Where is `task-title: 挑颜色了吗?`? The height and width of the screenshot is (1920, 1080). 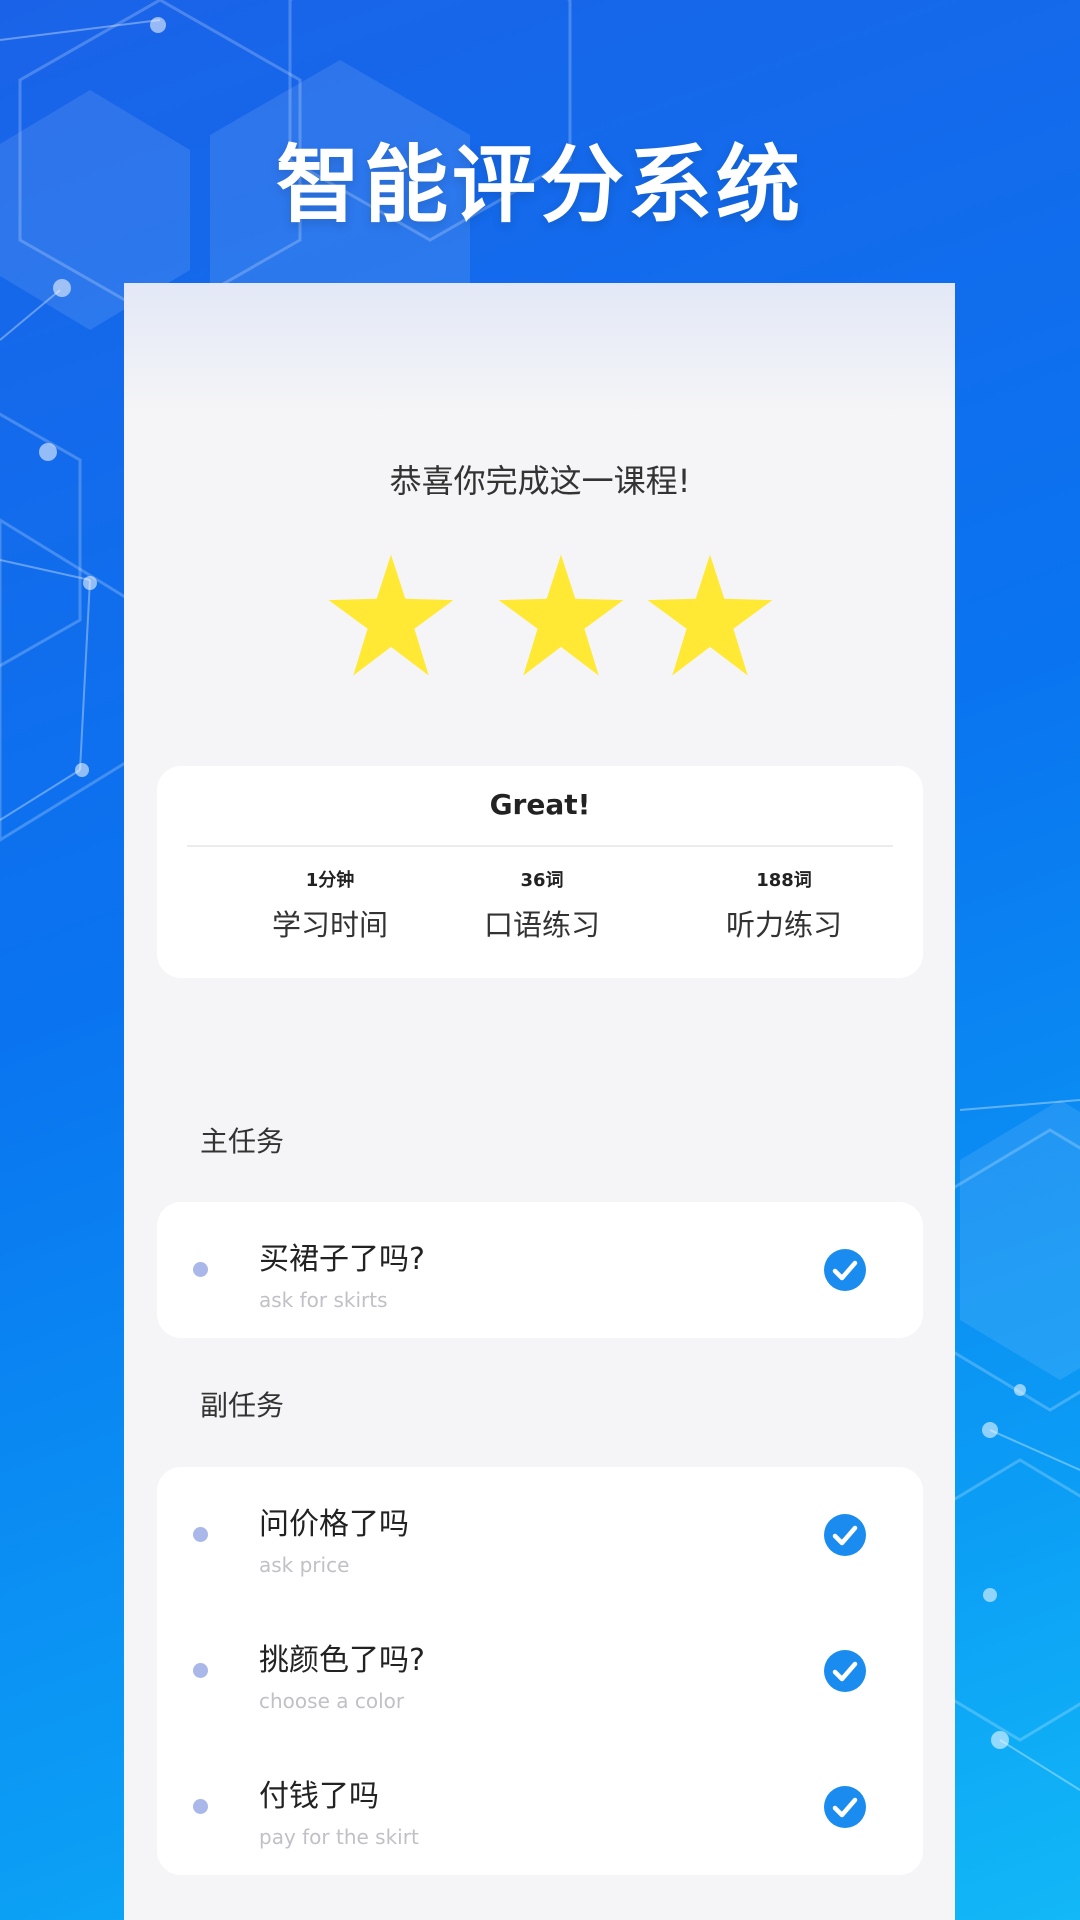
task-title: 挑颜色了吗? is located at coordinates (342, 1660).